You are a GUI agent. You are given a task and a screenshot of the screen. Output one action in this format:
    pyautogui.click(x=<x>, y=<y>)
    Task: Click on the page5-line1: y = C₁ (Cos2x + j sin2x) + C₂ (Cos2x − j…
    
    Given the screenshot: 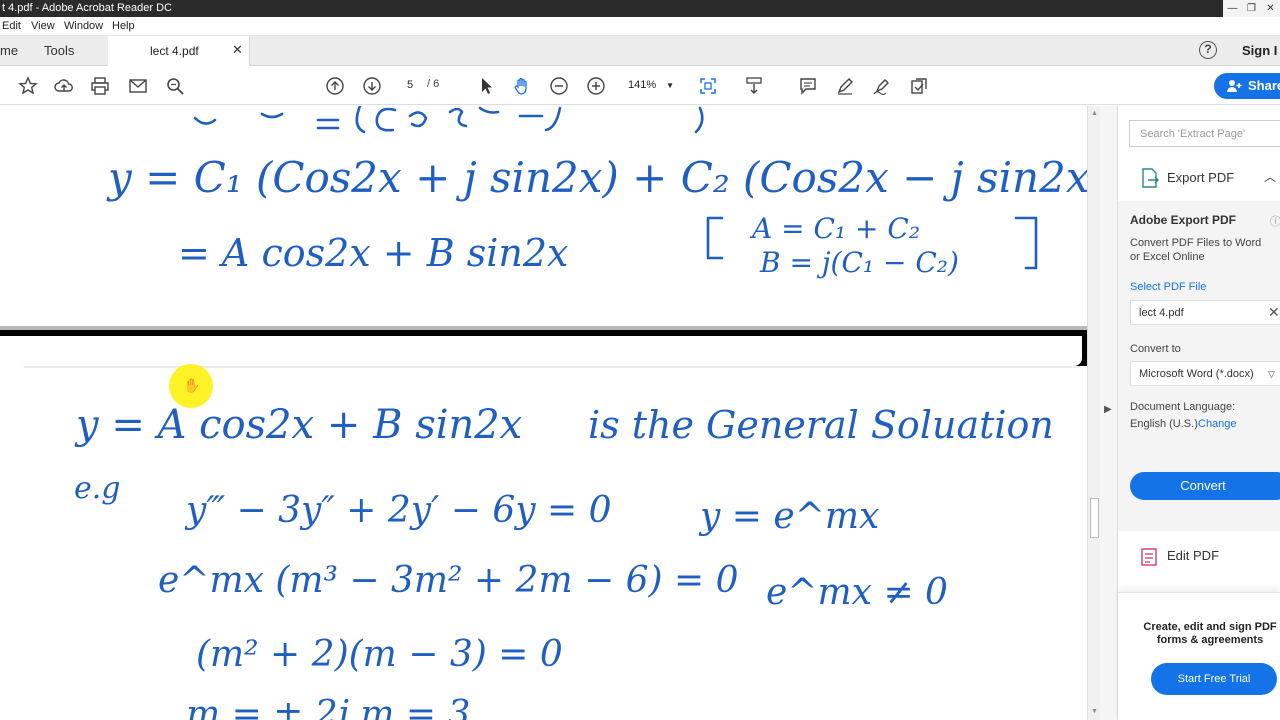 What is the action you would take?
    pyautogui.click(x=596, y=177)
    